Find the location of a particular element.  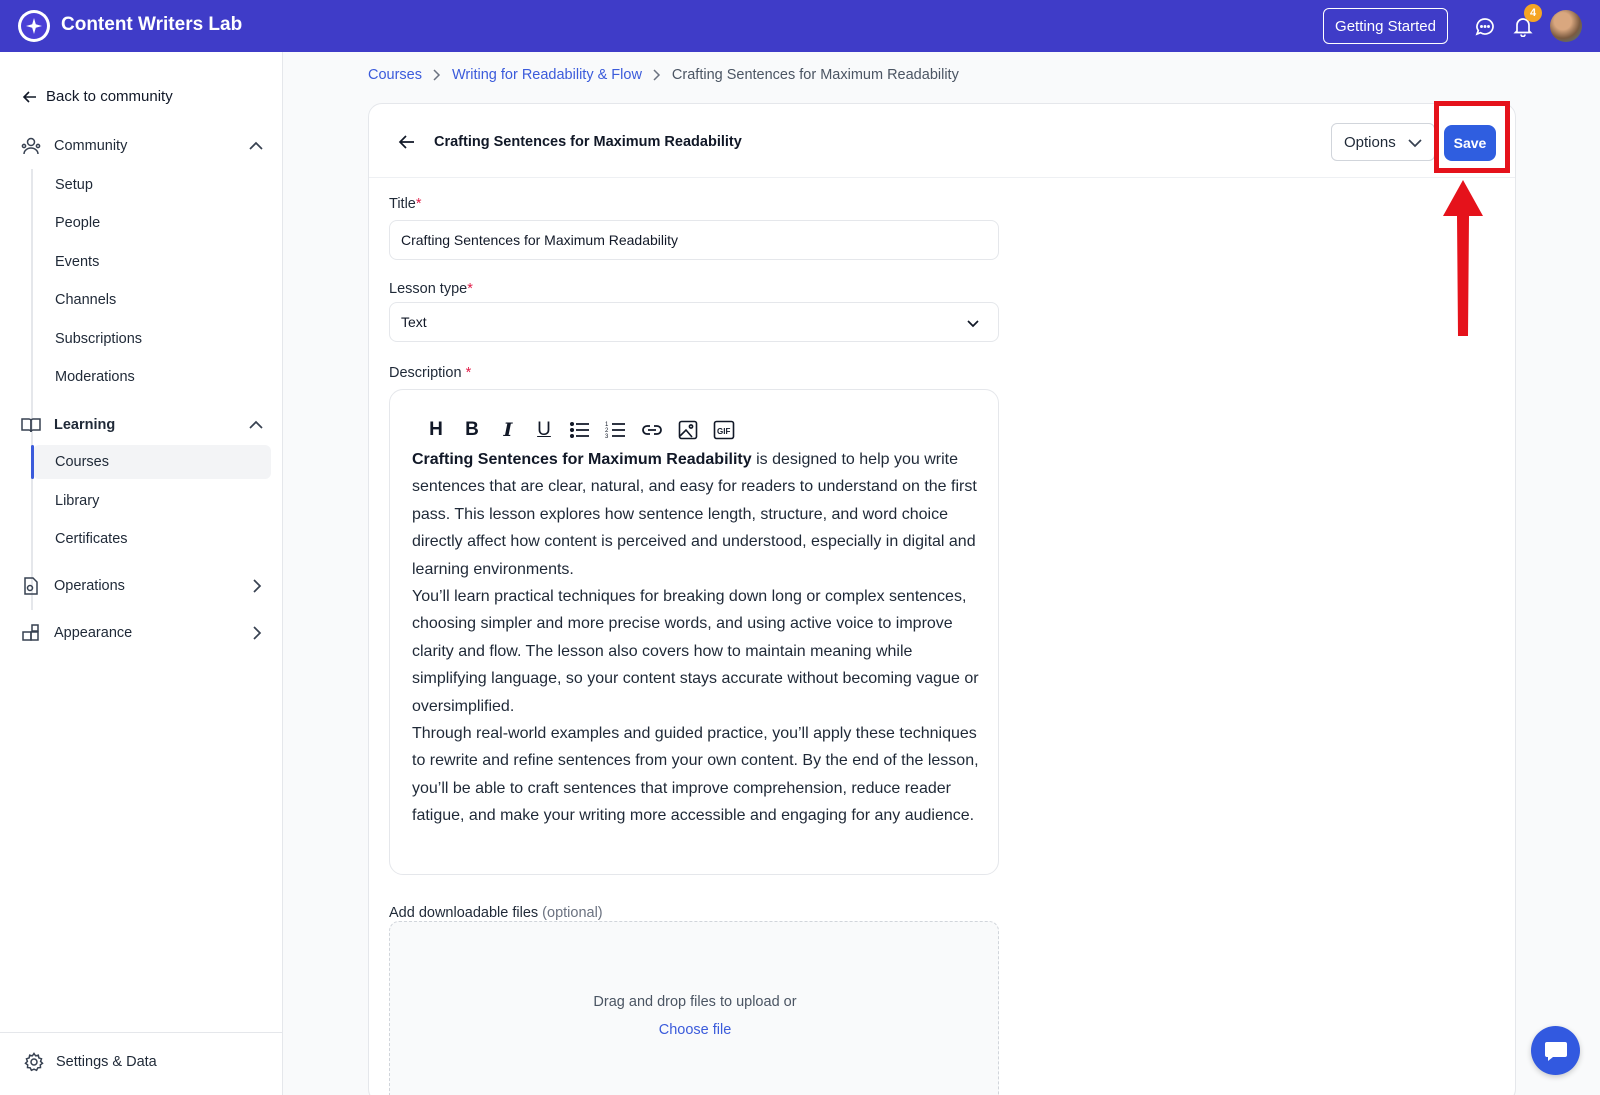

app-title: Content Writers Lab is located at coordinates (152, 24).